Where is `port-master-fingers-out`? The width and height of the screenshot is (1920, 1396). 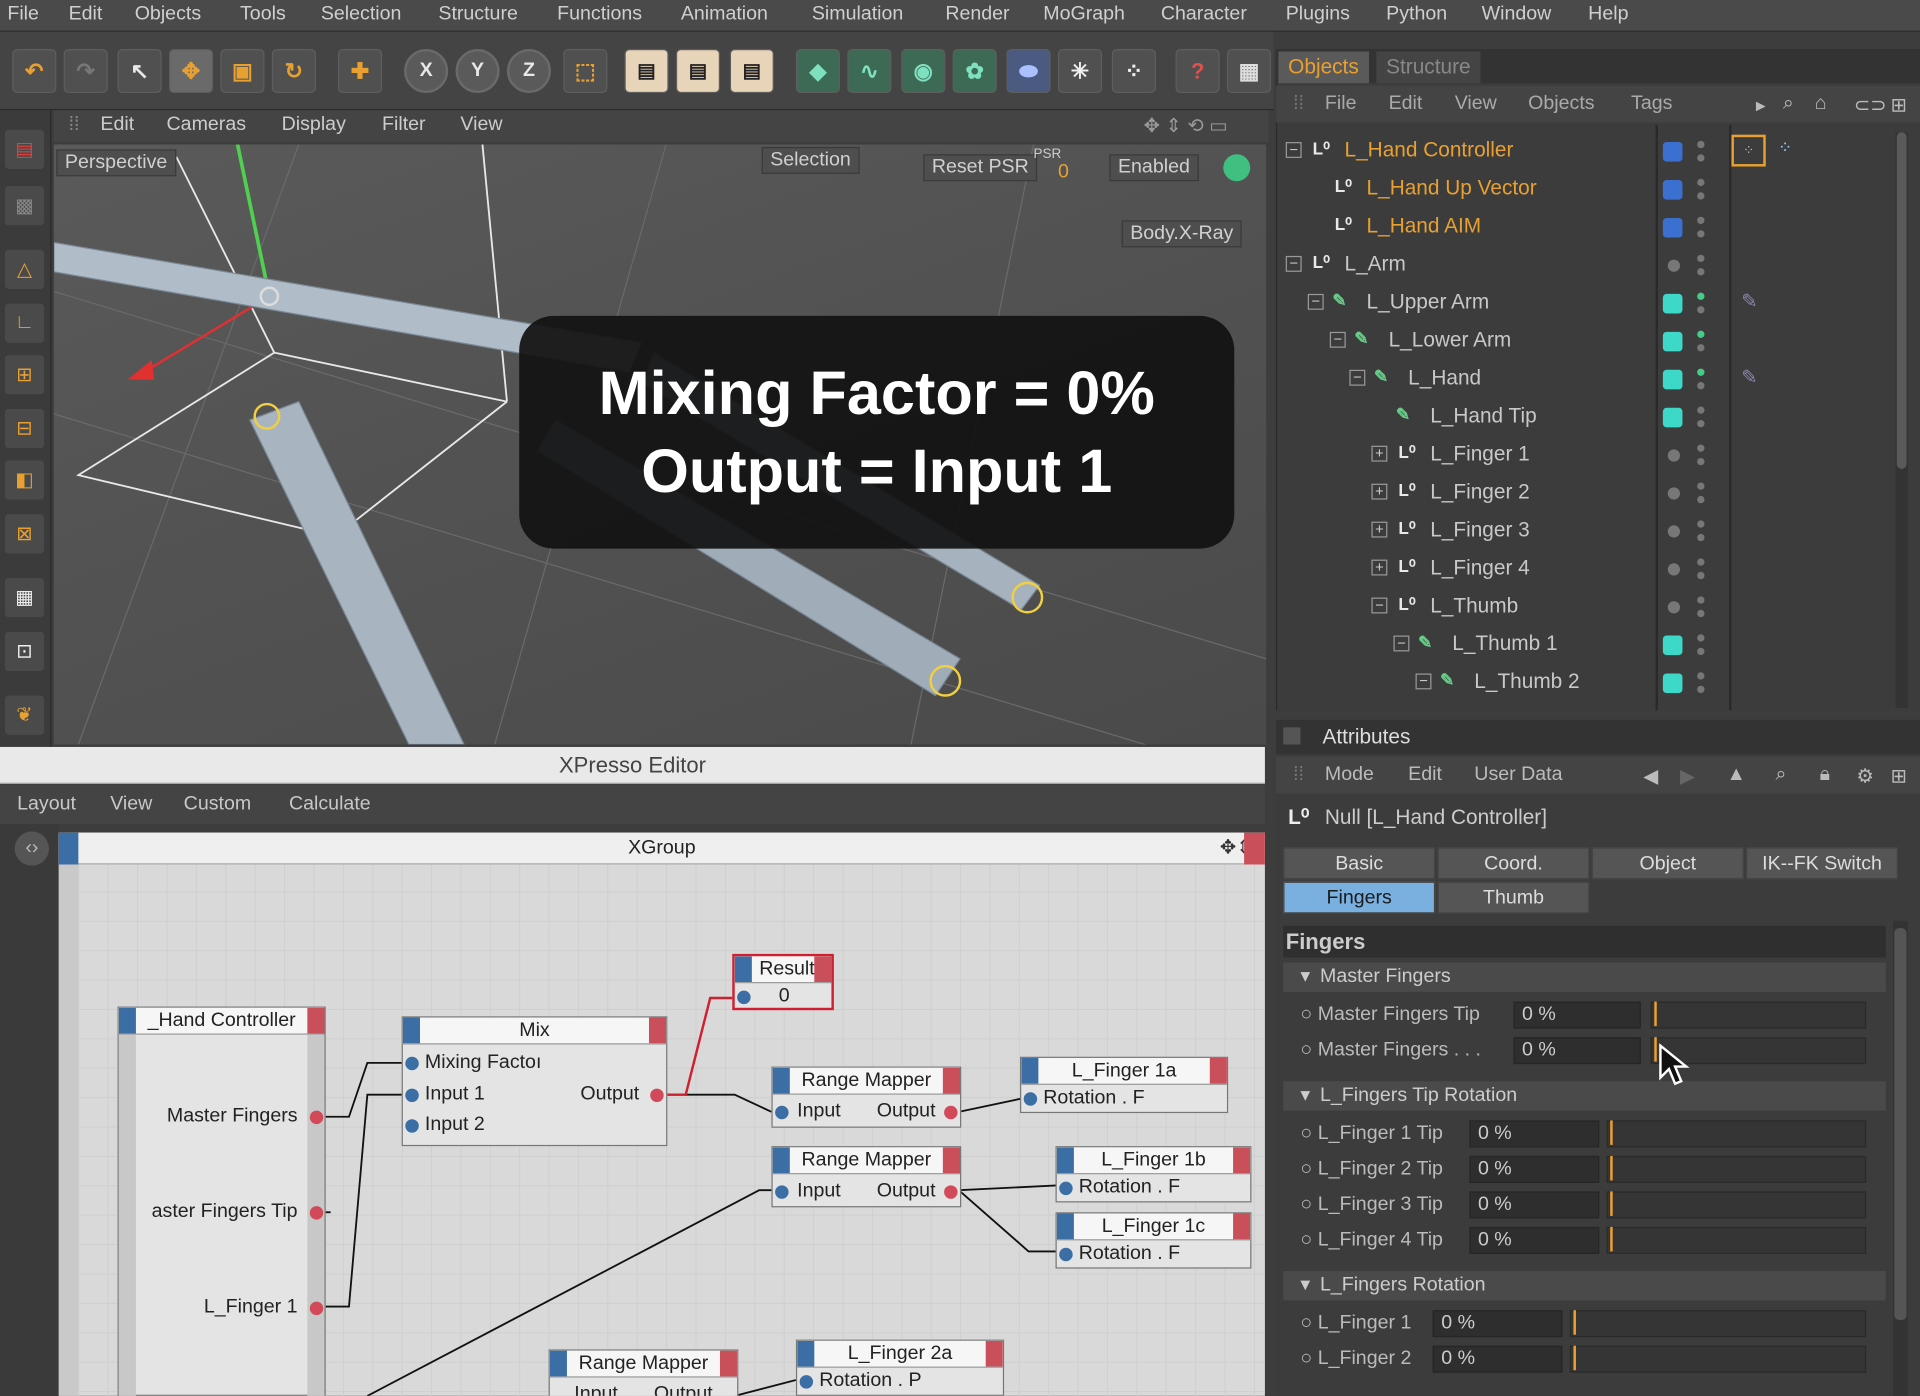 port-master-fingers-out is located at coordinates (316, 1117).